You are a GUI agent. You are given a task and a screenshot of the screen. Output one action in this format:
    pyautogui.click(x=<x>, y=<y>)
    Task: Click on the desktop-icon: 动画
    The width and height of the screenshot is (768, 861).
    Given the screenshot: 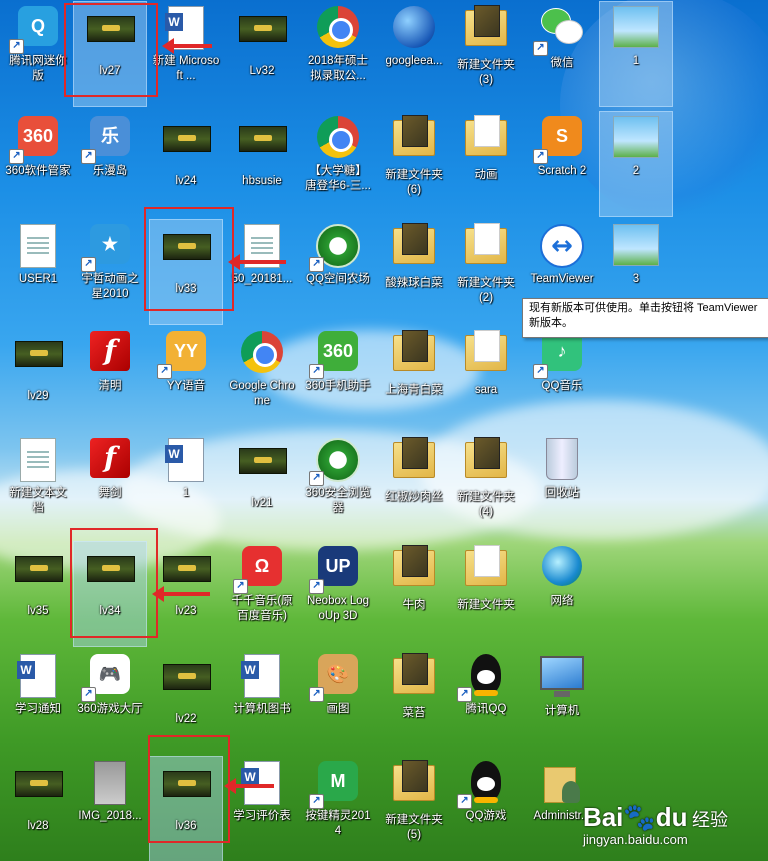 What is the action you would take?
    pyautogui.click(x=486, y=164)
    